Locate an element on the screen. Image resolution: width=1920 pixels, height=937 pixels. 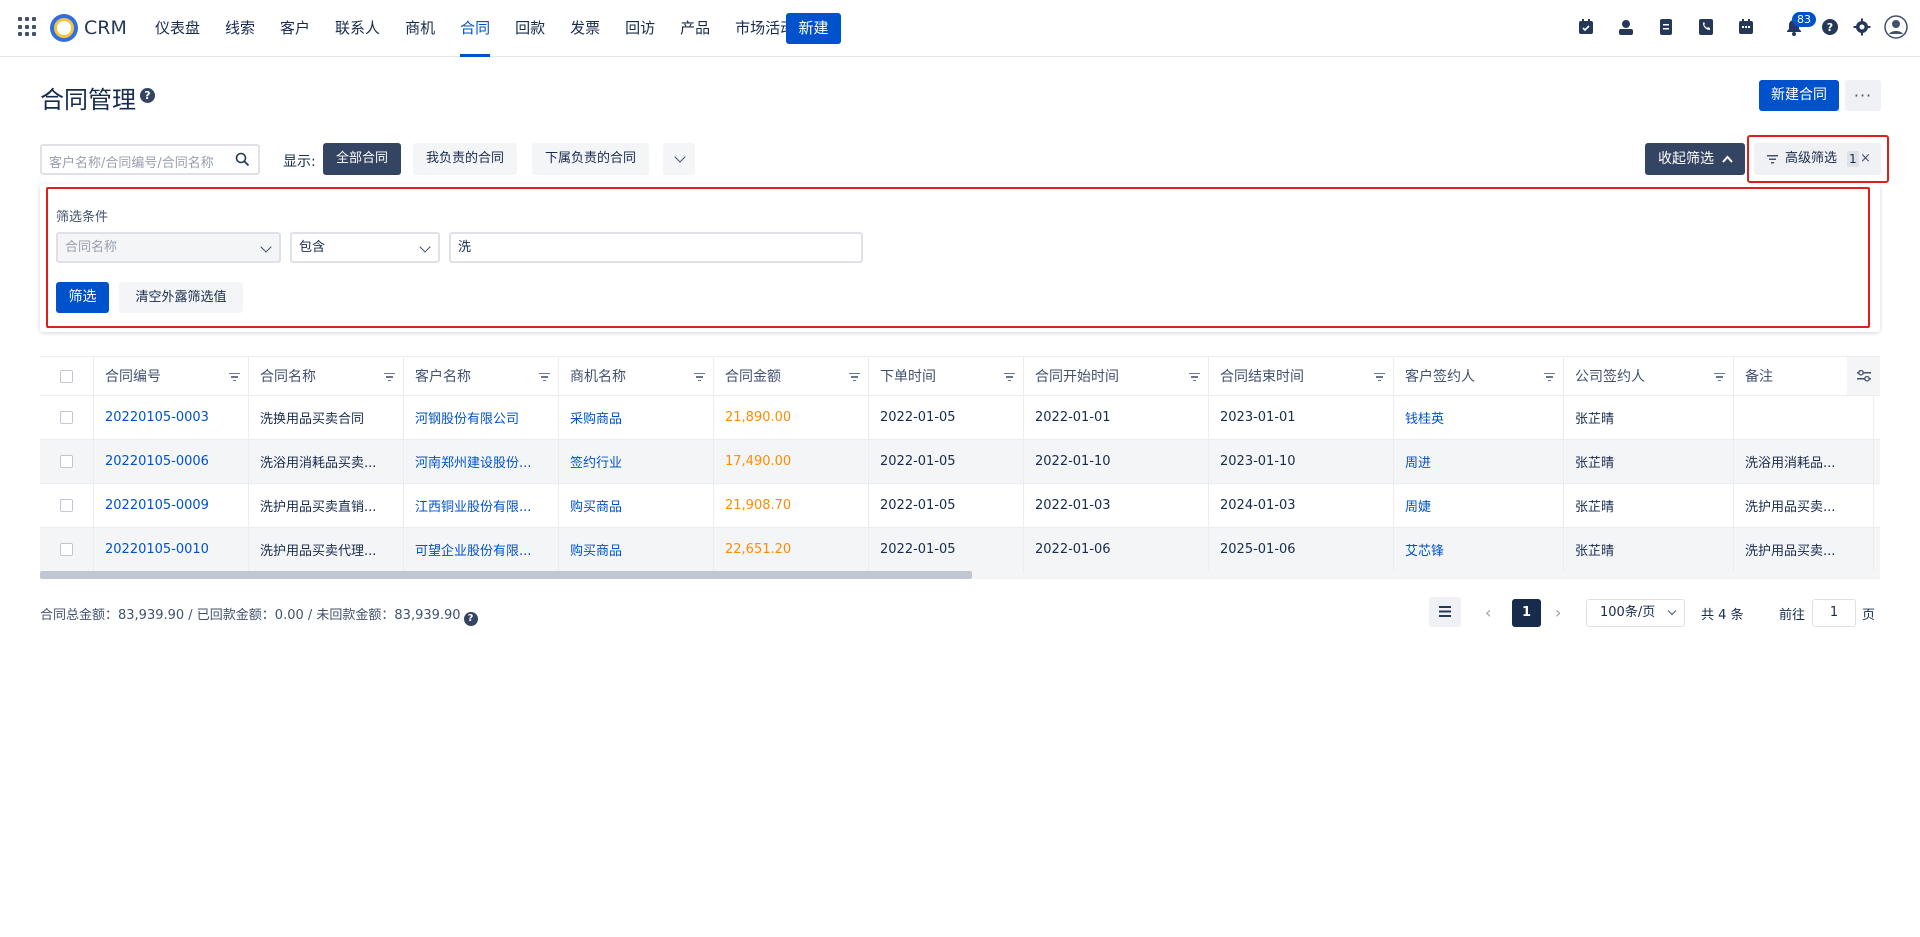
app-switcher-icon is located at coordinates (28, 27).